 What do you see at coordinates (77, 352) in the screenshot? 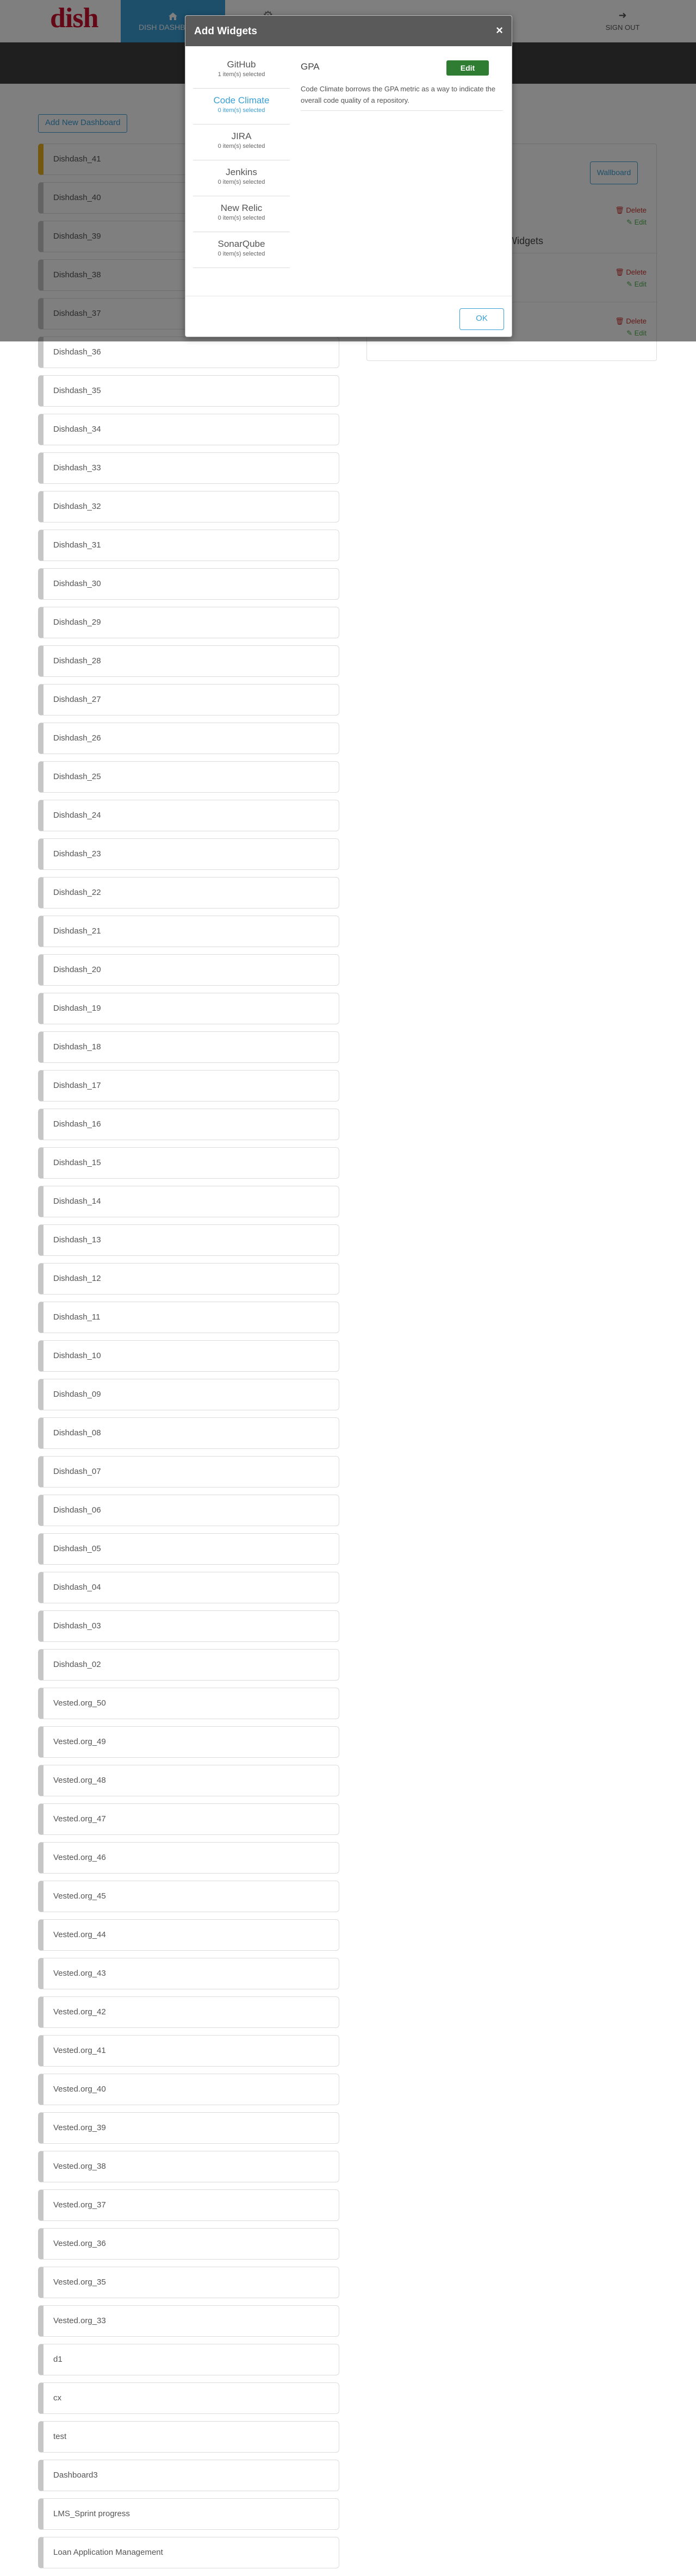
I see `dashboard-name: Dishdash_36` at bounding box center [77, 352].